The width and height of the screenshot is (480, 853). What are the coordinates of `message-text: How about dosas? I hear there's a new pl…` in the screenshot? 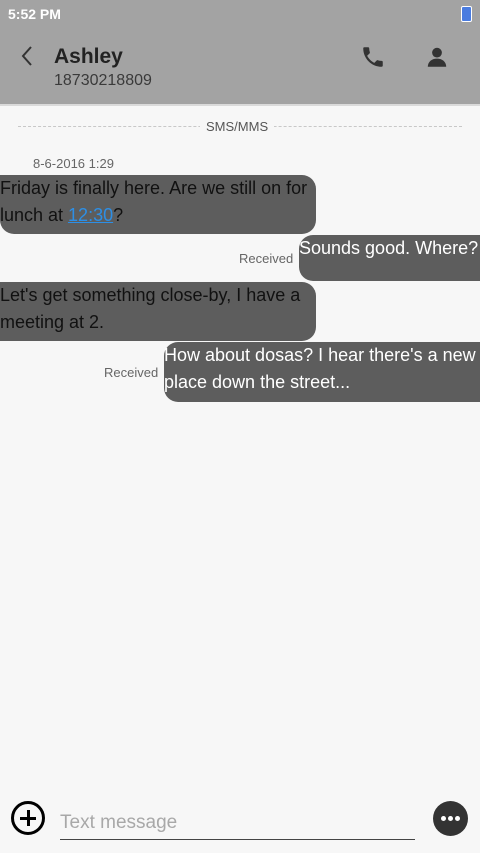 It's located at (320, 368).